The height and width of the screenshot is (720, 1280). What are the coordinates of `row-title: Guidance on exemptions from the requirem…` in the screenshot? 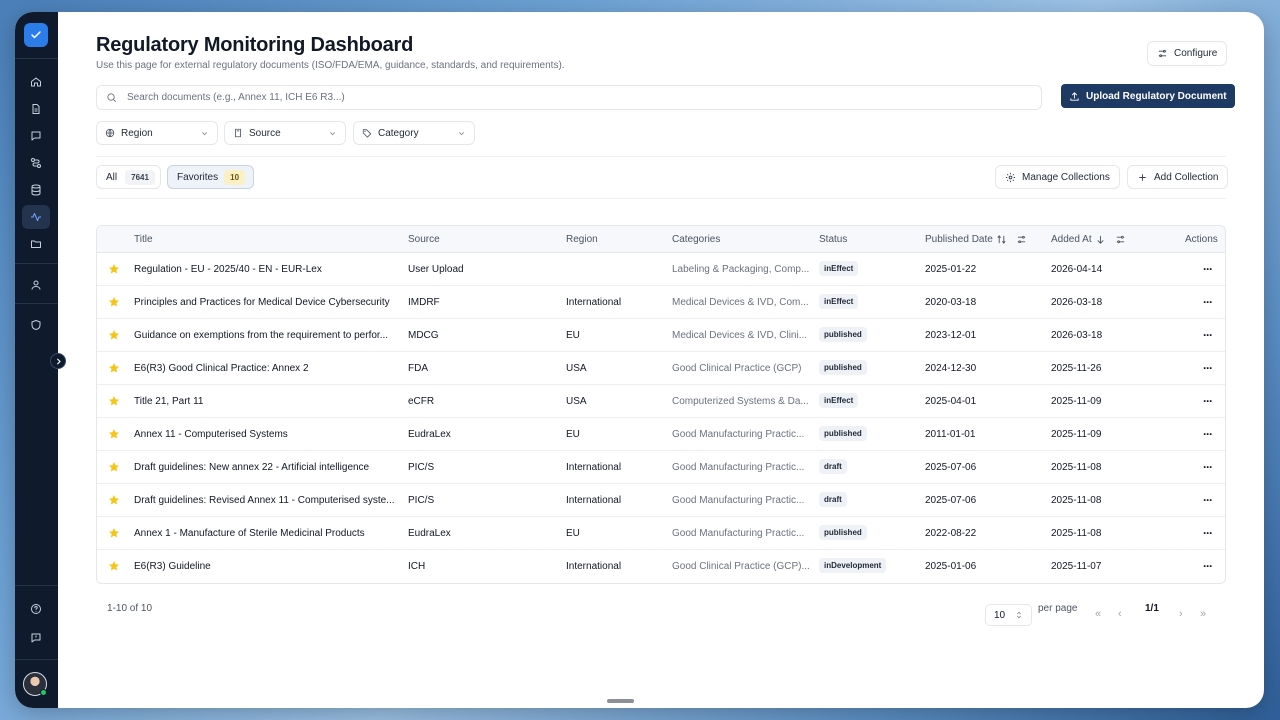 It's located at (267, 335).